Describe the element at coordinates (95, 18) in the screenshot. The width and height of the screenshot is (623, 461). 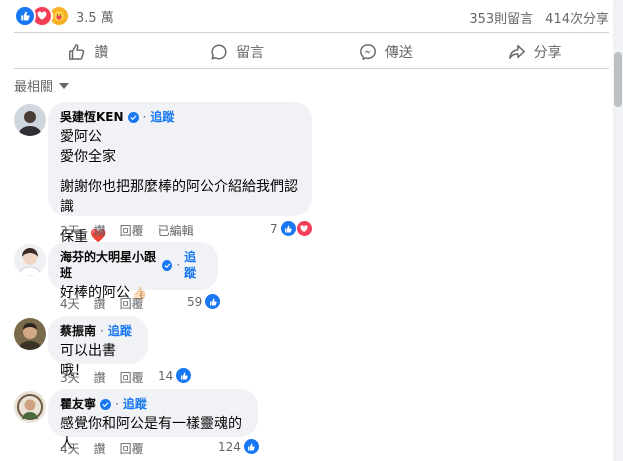
I see `reaction-total: 3.5 萬` at that location.